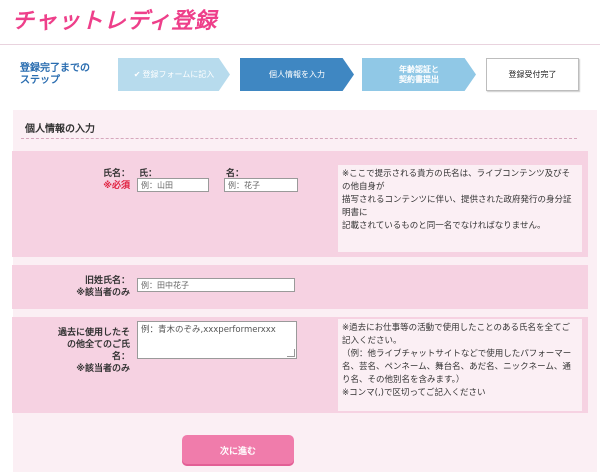  What do you see at coordinates (300, 44) in the screenshot?
I see `header-divider` at bounding box center [300, 44].